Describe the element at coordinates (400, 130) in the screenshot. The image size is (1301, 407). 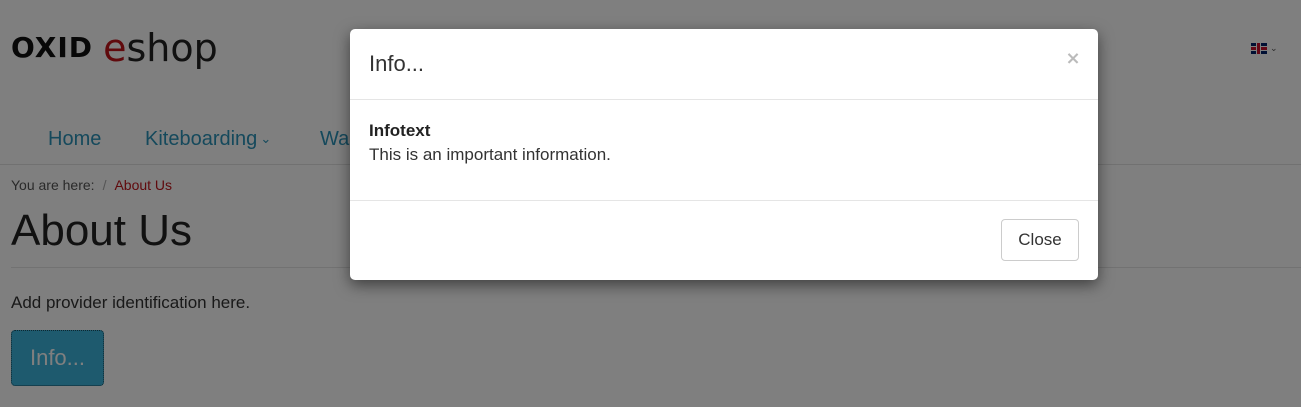
I see `modal-body-heading: Infotext` at that location.